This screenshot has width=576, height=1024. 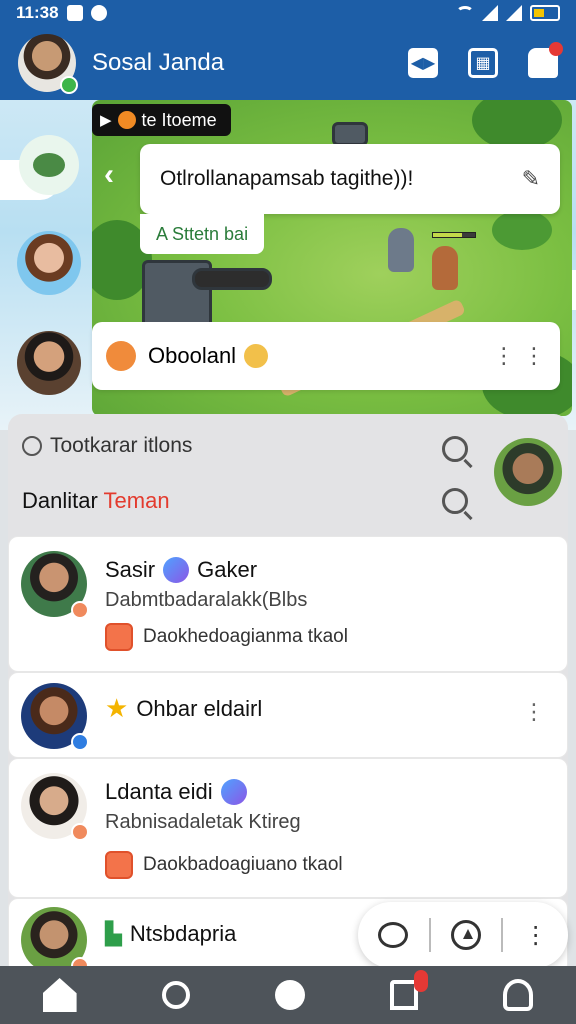 What do you see at coordinates (256, 356) in the screenshot?
I see `emoji-gold-icon` at bounding box center [256, 356].